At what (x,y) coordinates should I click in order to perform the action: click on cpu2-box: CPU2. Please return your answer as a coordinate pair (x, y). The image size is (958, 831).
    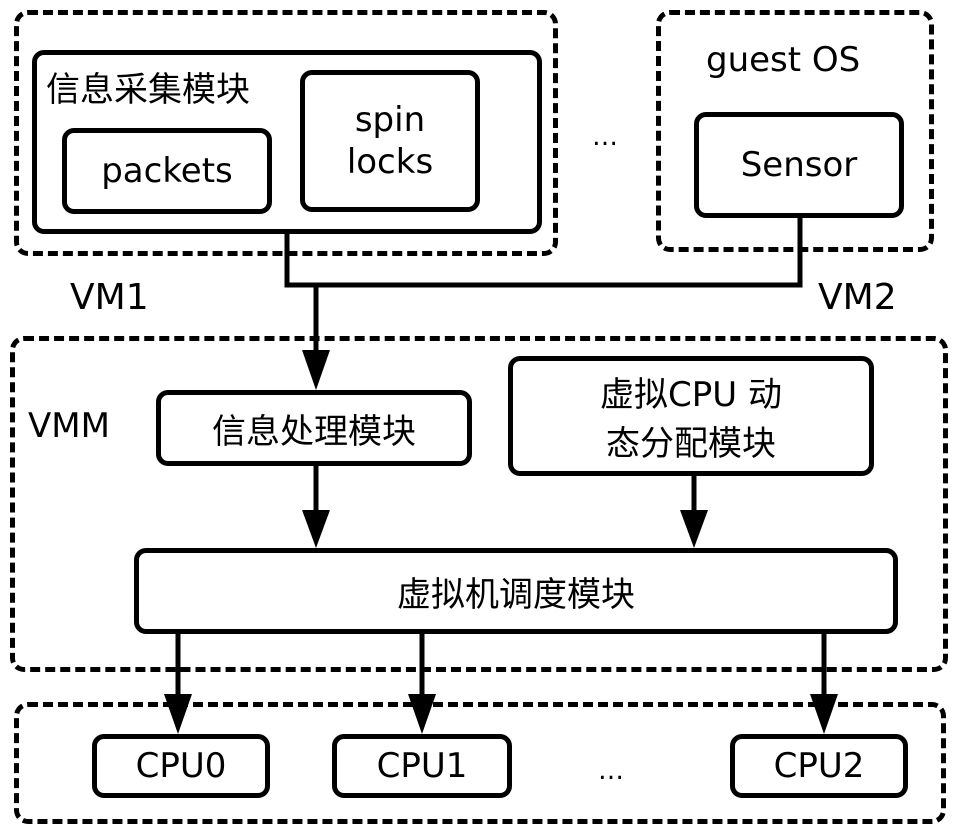
    Looking at the image, I should click on (819, 766).